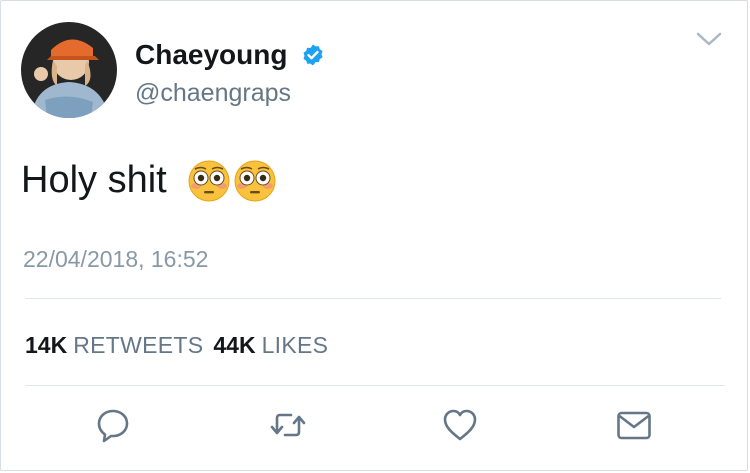 The height and width of the screenshot is (473, 750). What do you see at coordinates (288, 425) in the screenshot?
I see `retweet-icon` at bounding box center [288, 425].